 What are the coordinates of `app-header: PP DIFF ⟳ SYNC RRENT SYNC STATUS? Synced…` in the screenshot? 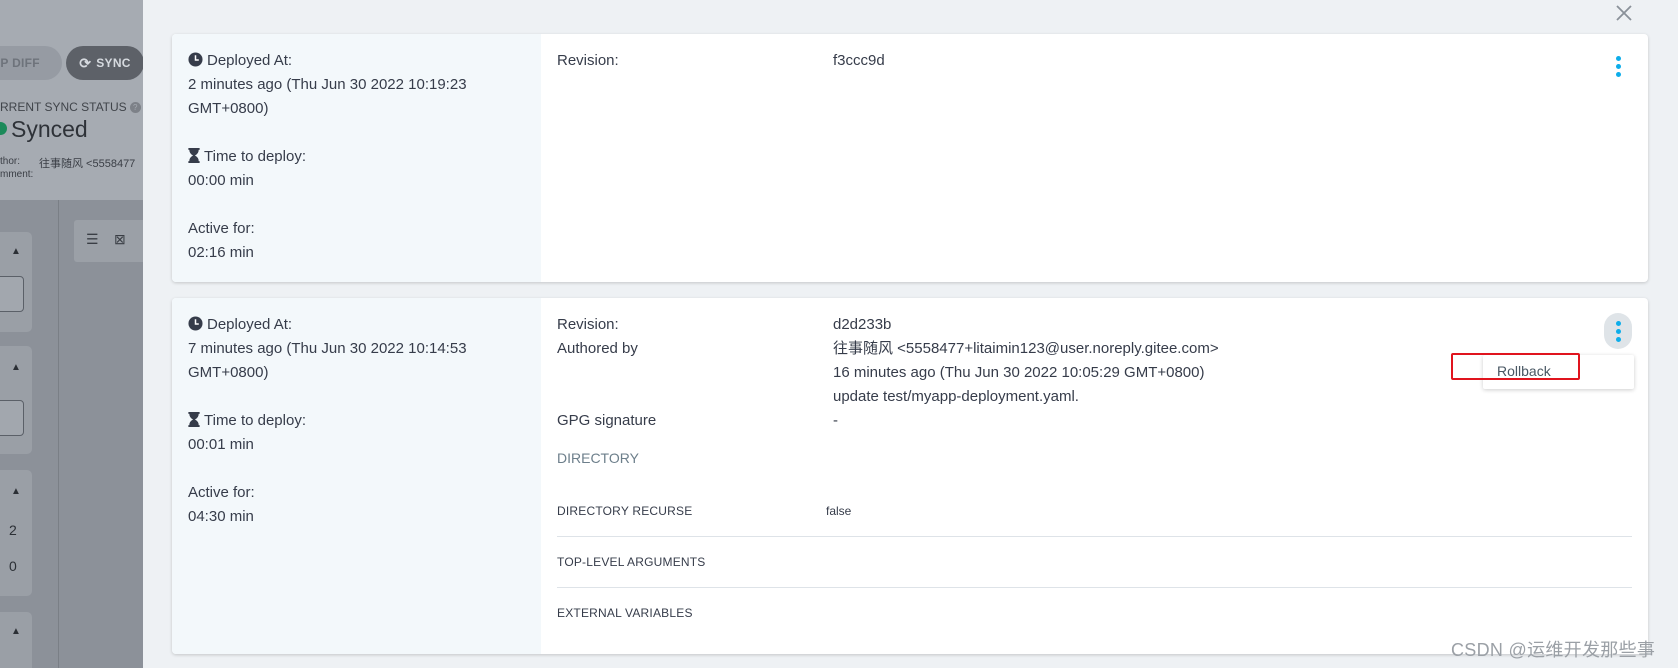 It's located at (71, 100).